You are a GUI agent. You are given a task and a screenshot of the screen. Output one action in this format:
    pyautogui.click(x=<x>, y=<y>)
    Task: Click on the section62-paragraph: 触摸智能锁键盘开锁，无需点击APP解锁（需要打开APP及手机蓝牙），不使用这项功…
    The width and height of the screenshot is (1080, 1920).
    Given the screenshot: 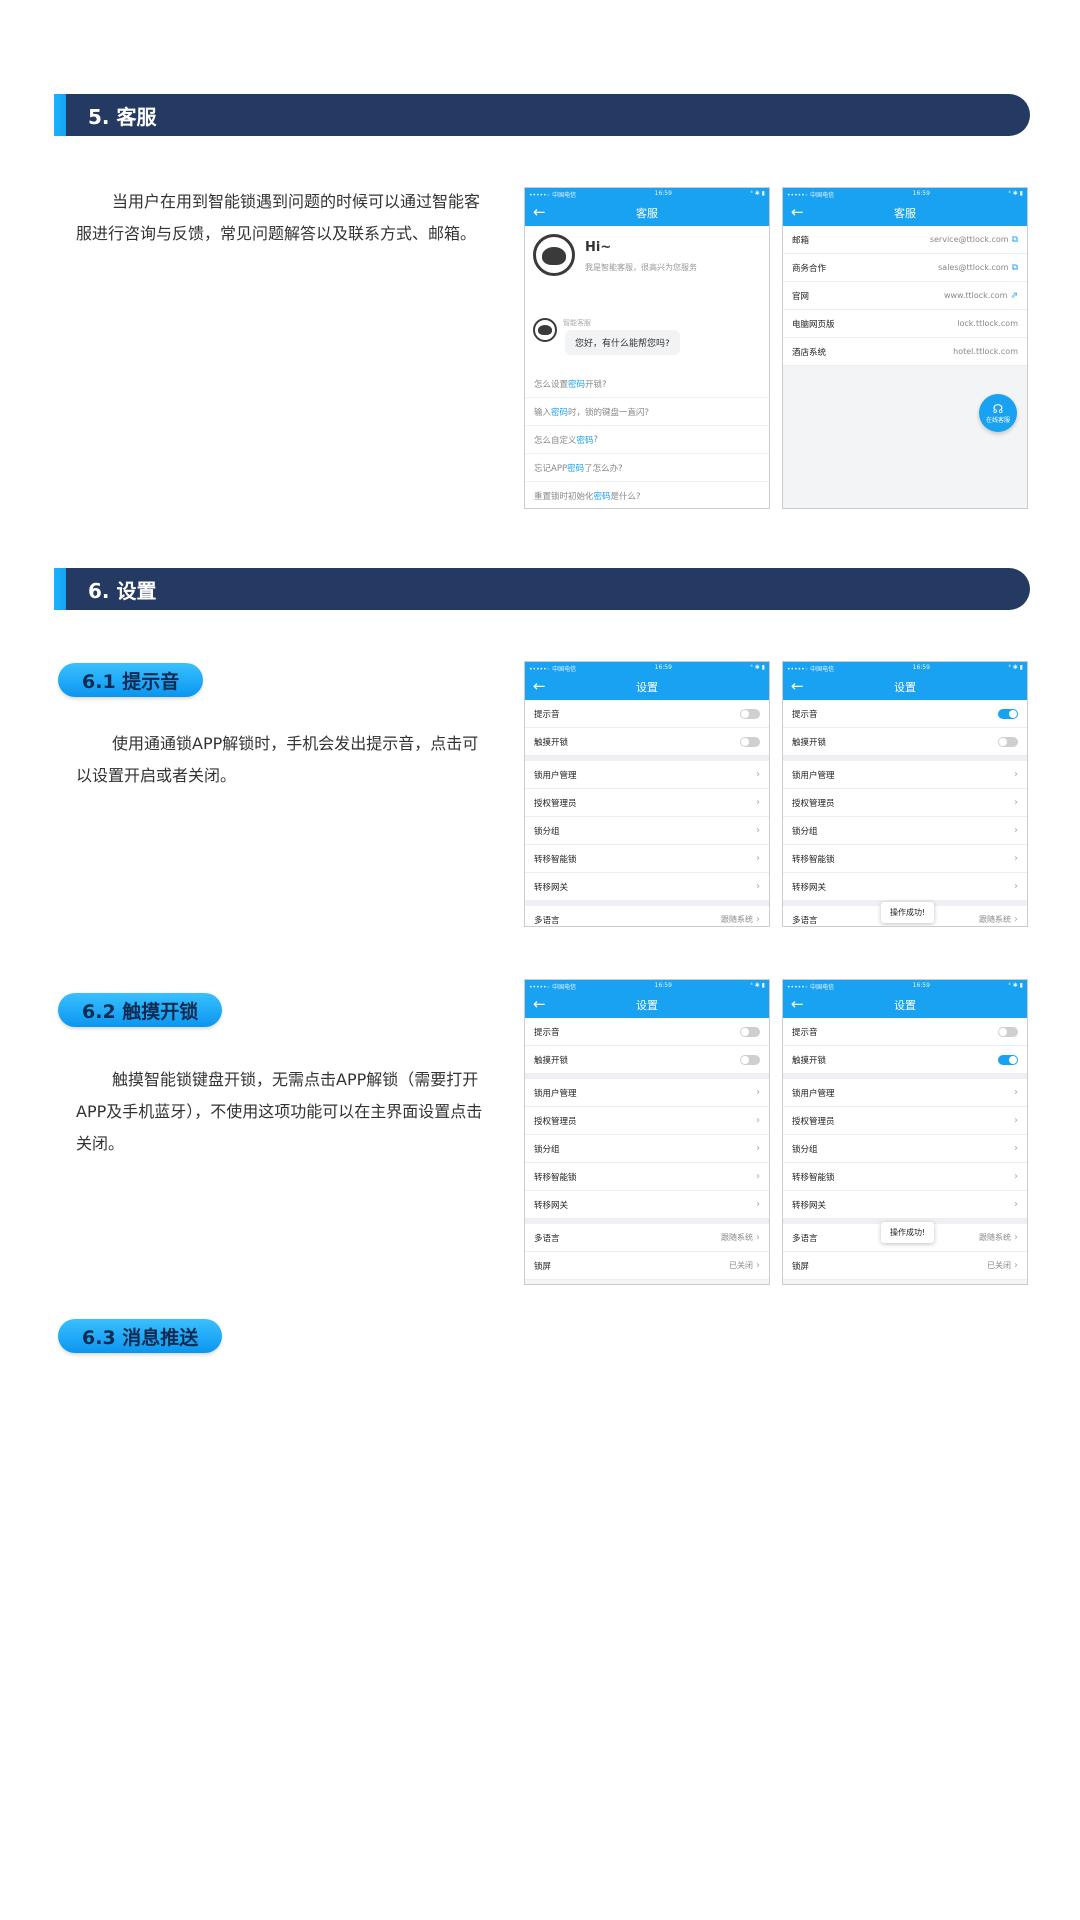 What is the action you would take?
    pyautogui.click(x=281, y=1112)
    